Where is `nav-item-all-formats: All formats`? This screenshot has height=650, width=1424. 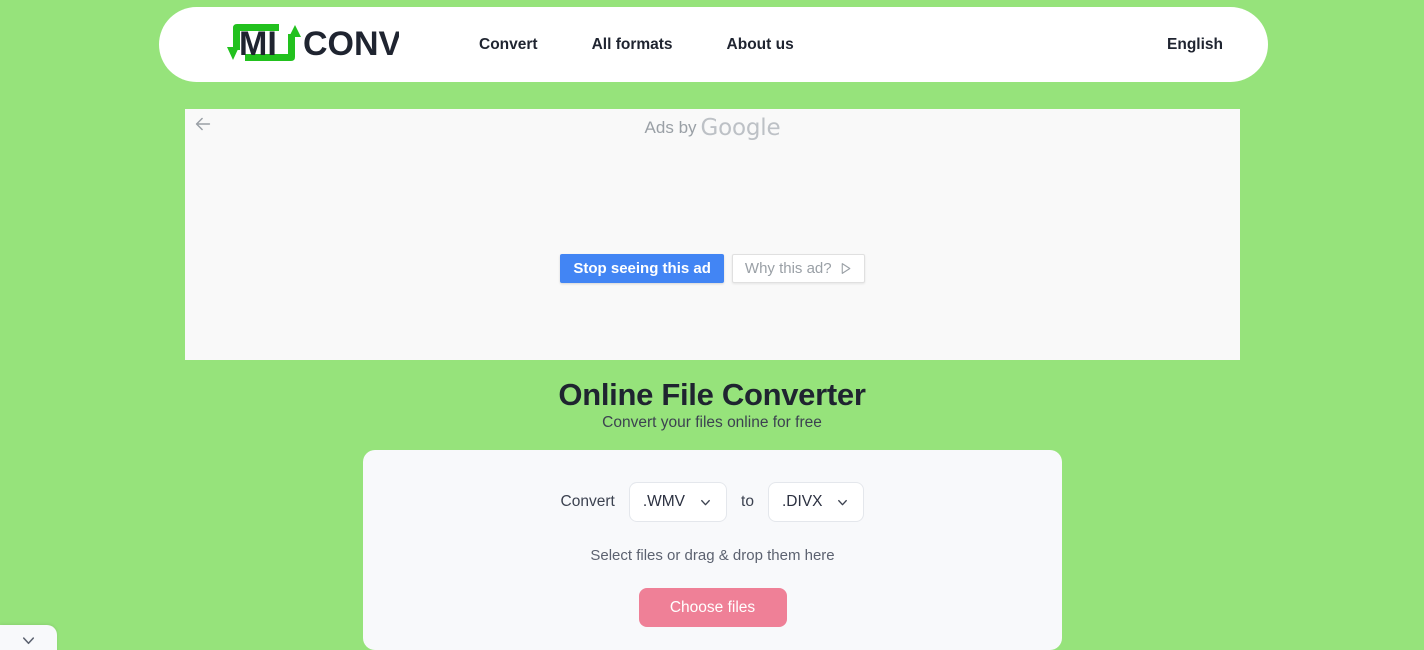
nav-item-all-formats: All formats is located at coordinates (632, 45).